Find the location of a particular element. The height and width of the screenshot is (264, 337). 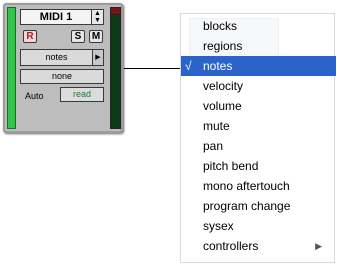

menu-item-program-change: program change is located at coordinates (258, 206).